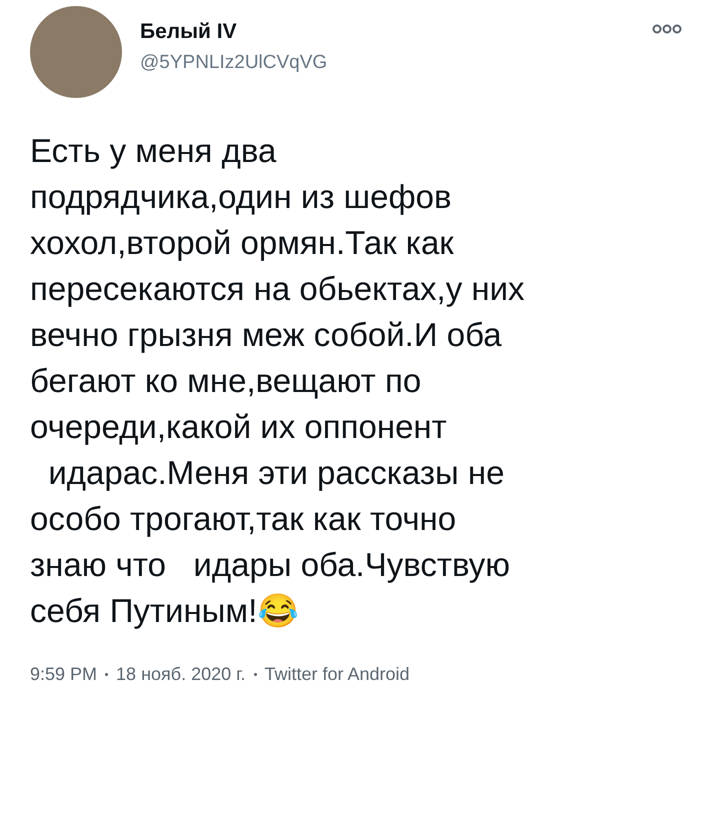 This screenshot has height=839, width=720. I want to click on tweet-text-line: идарас.Меня эти рассказы не, so click(276, 473).